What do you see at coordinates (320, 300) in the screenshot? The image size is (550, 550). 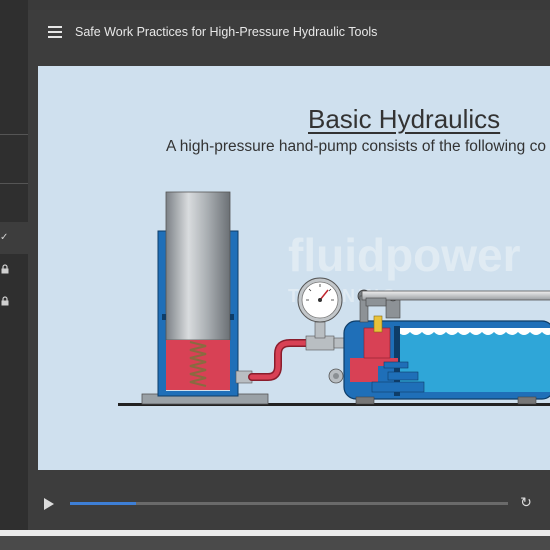 I see `pressure-gauge-icon` at bounding box center [320, 300].